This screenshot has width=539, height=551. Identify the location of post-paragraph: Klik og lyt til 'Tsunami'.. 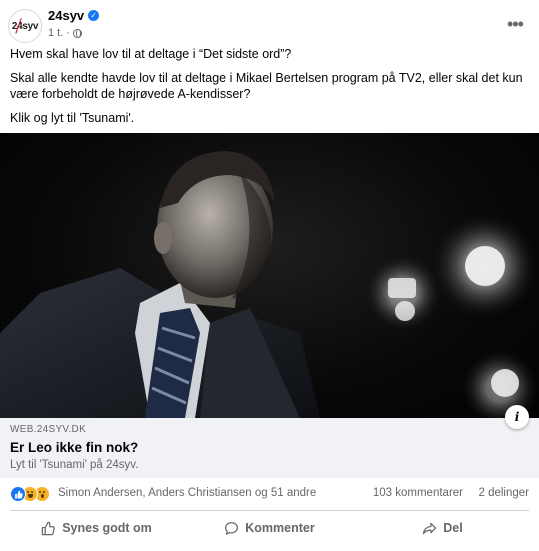
(72, 118).